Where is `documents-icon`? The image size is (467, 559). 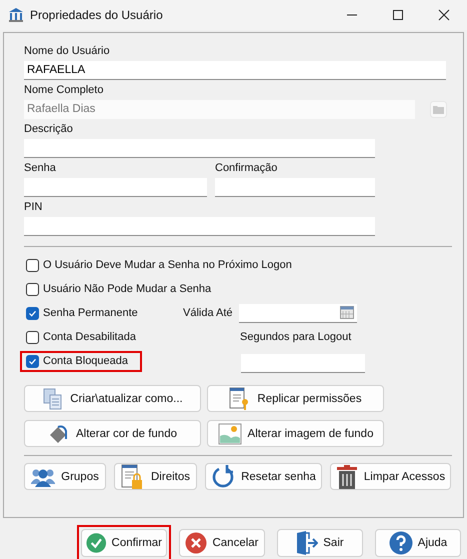 documents-icon is located at coordinates (53, 399).